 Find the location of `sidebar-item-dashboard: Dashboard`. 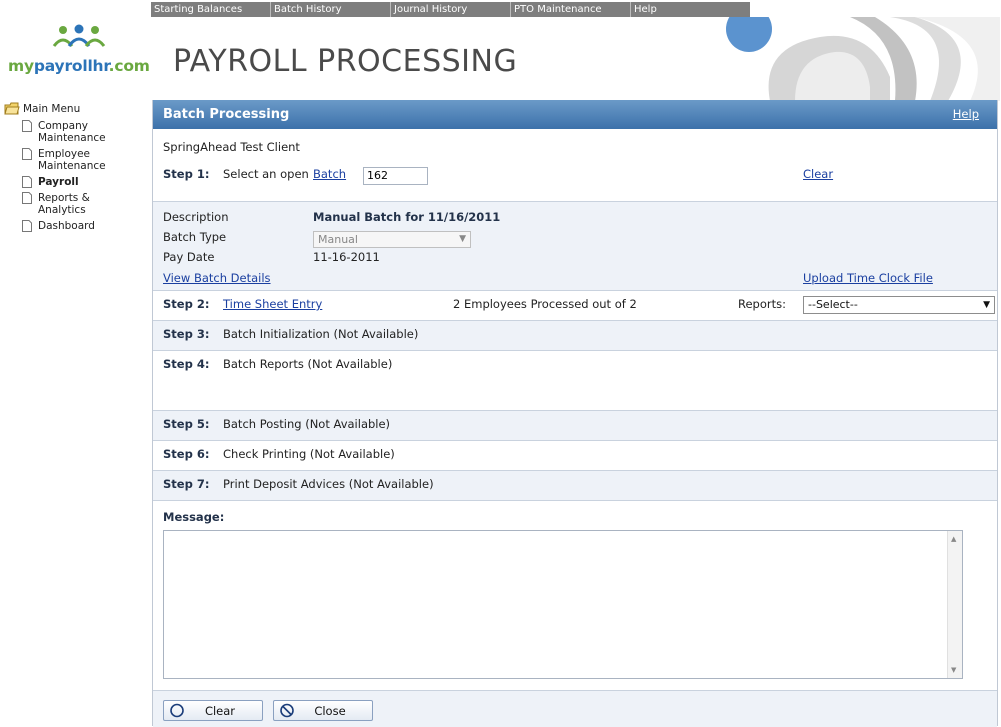

sidebar-item-dashboard: Dashboard is located at coordinates (86, 226).